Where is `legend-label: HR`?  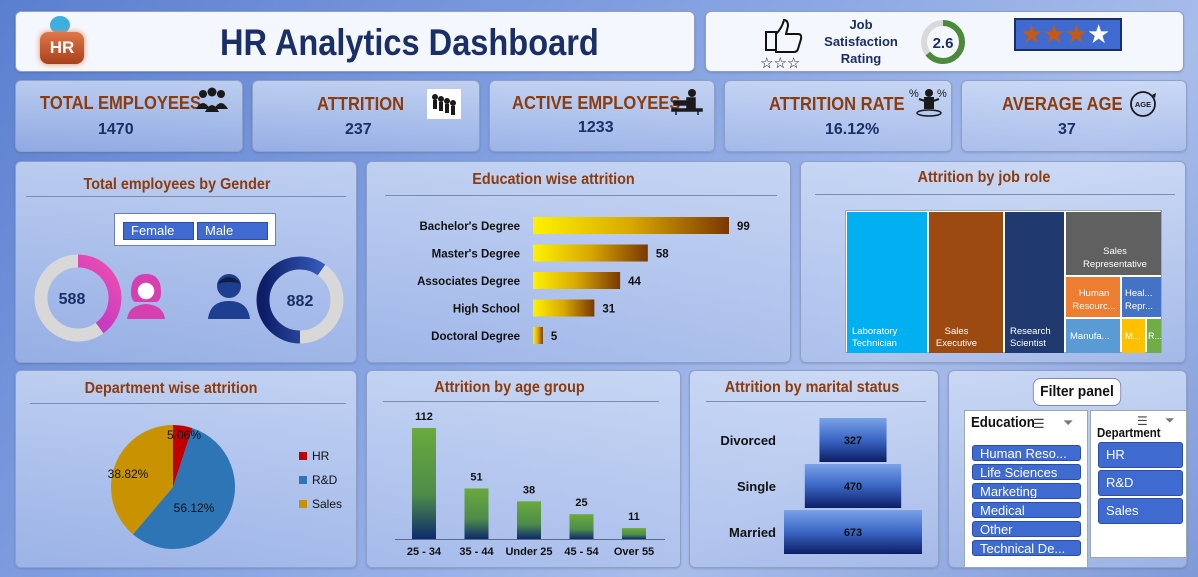 legend-label: HR is located at coordinates (321, 456).